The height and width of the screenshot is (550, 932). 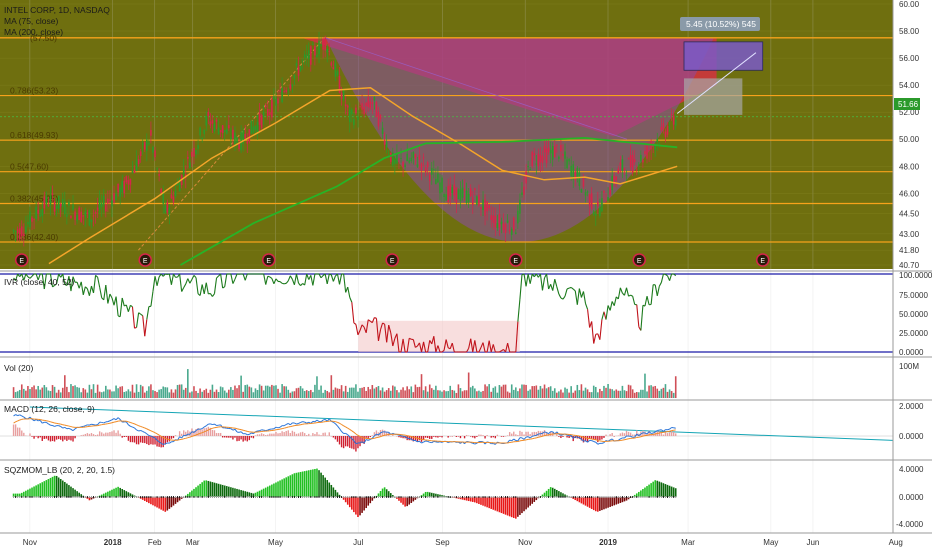 I want to click on sqz-legend: SQZMOM_LB (20, 2, 20, 1.5), so click(x=59, y=470).